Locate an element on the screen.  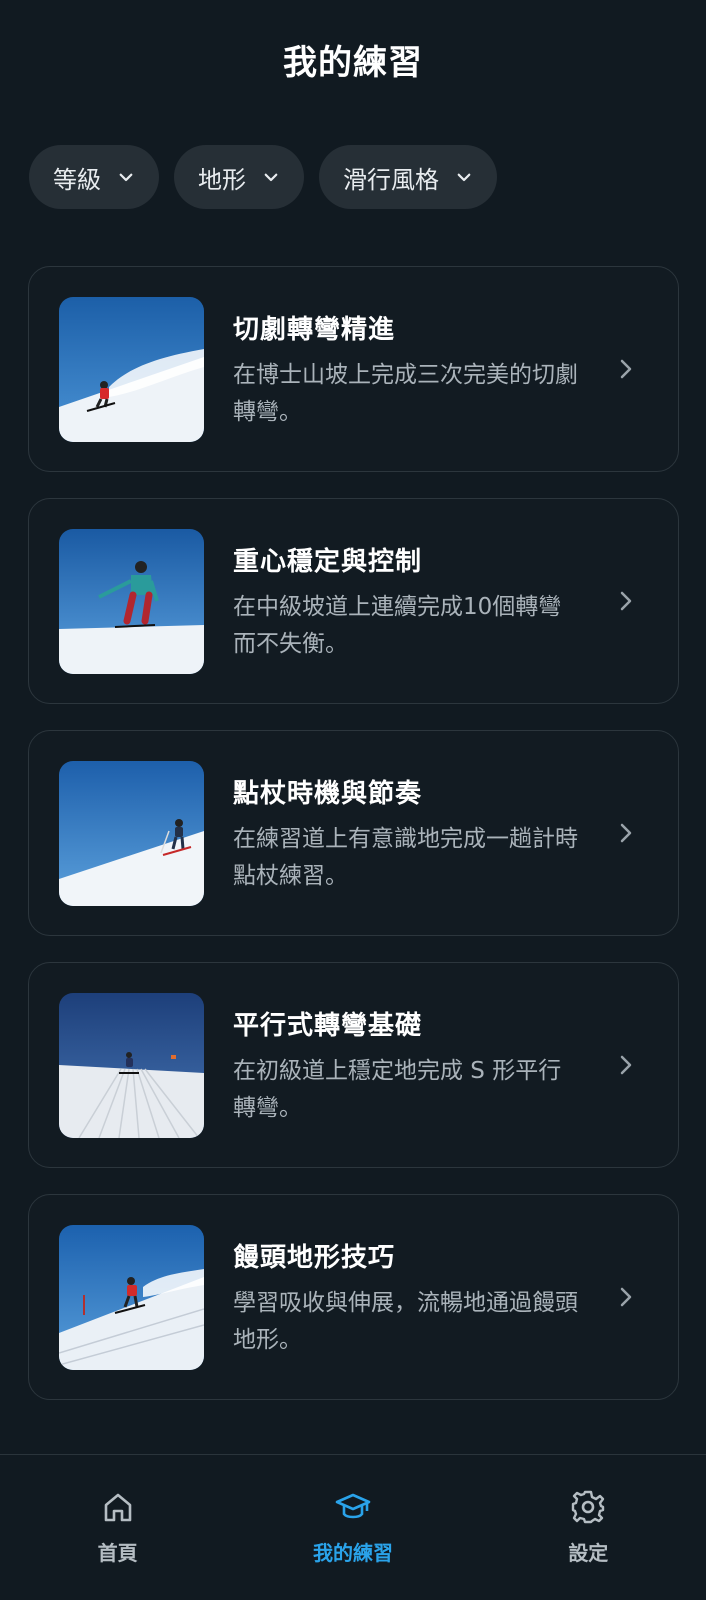
drill-description: 在初級道上穩定地完成 S 形平行轉彎。 is located at coordinates (397, 1089).